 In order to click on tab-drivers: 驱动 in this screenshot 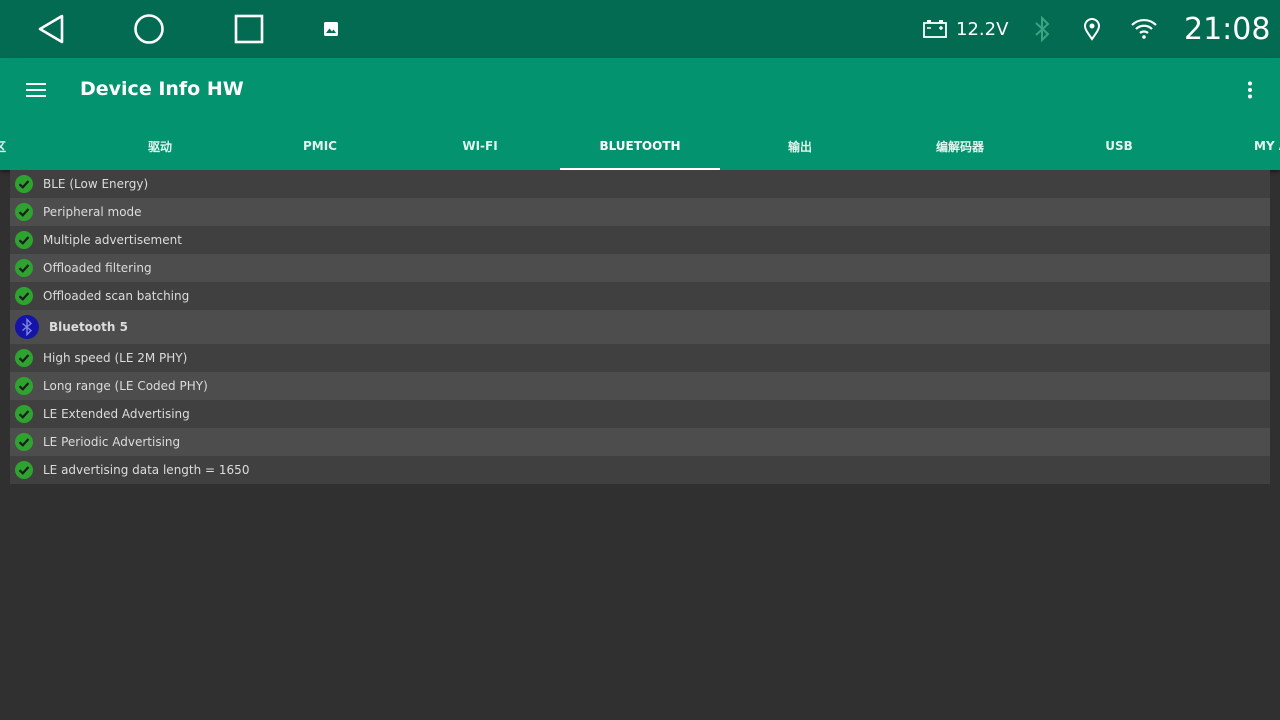, I will do `click(160, 146)`.